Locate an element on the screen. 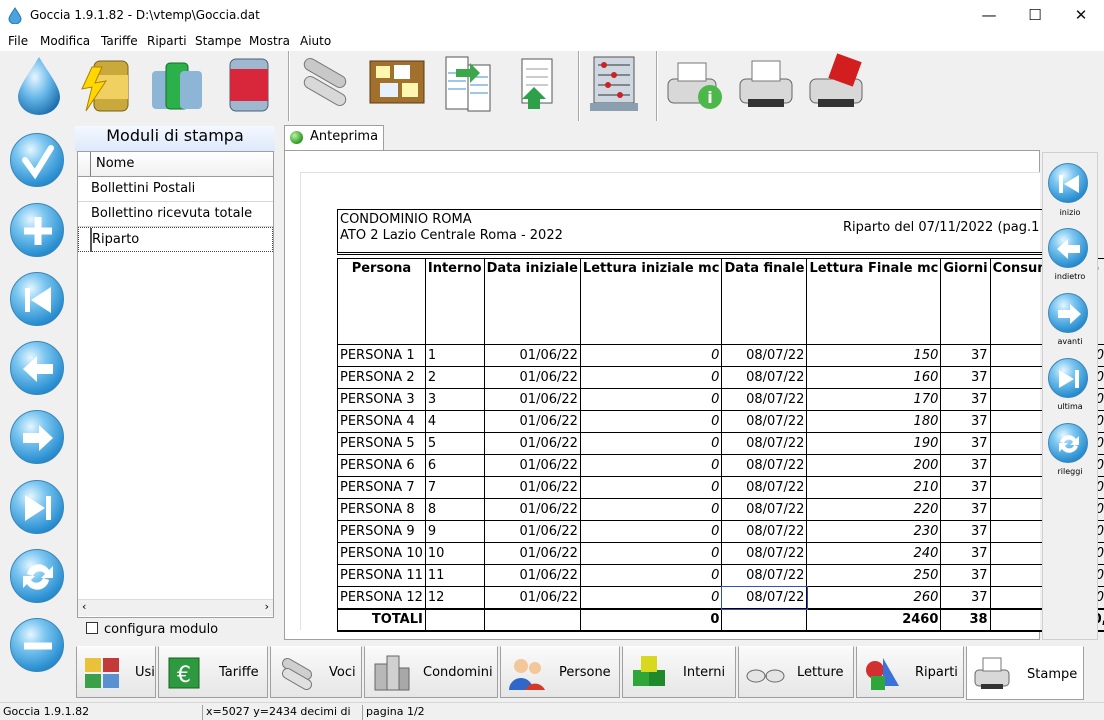 The width and height of the screenshot is (1104, 720). tab-stampe: Stampe is located at coordinates (1025, 673).